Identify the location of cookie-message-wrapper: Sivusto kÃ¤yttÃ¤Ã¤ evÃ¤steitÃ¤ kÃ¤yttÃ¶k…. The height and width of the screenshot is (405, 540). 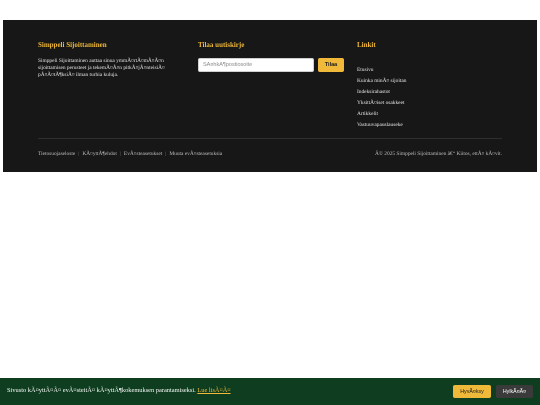
(119, 390).